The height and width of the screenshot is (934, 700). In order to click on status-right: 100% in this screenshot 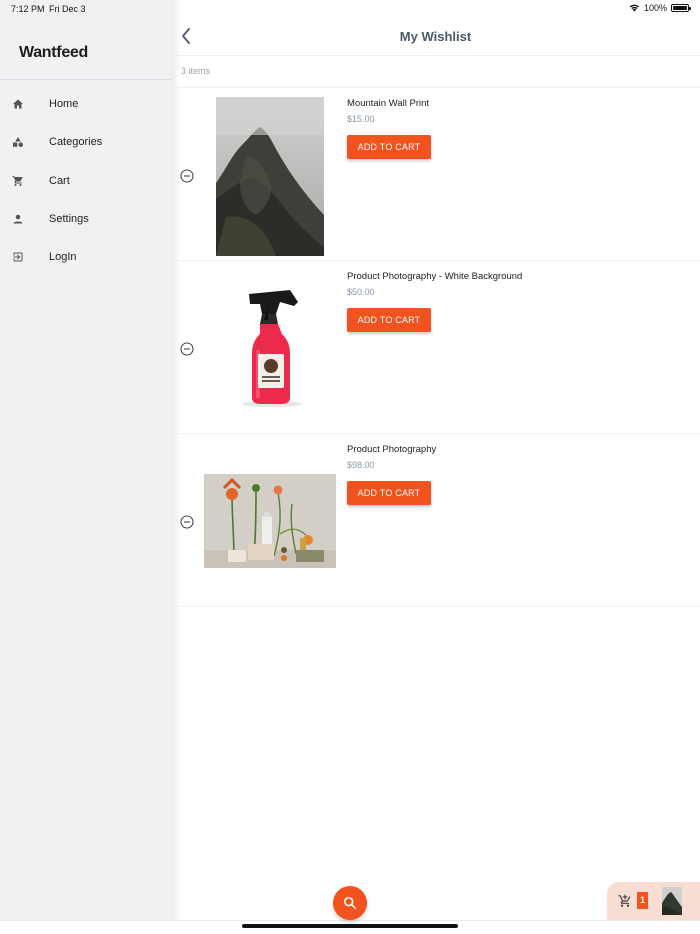, I will do `click(660, 8)`.